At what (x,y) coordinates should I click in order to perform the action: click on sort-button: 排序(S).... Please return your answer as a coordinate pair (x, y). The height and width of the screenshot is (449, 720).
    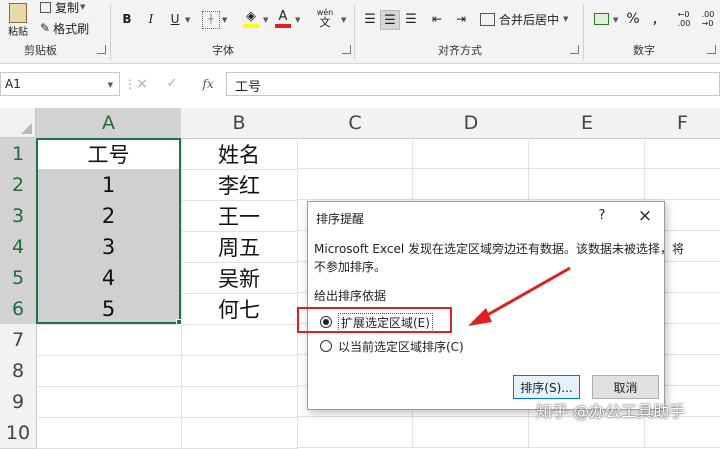
    Looking at the image, I should click on (546, 387).